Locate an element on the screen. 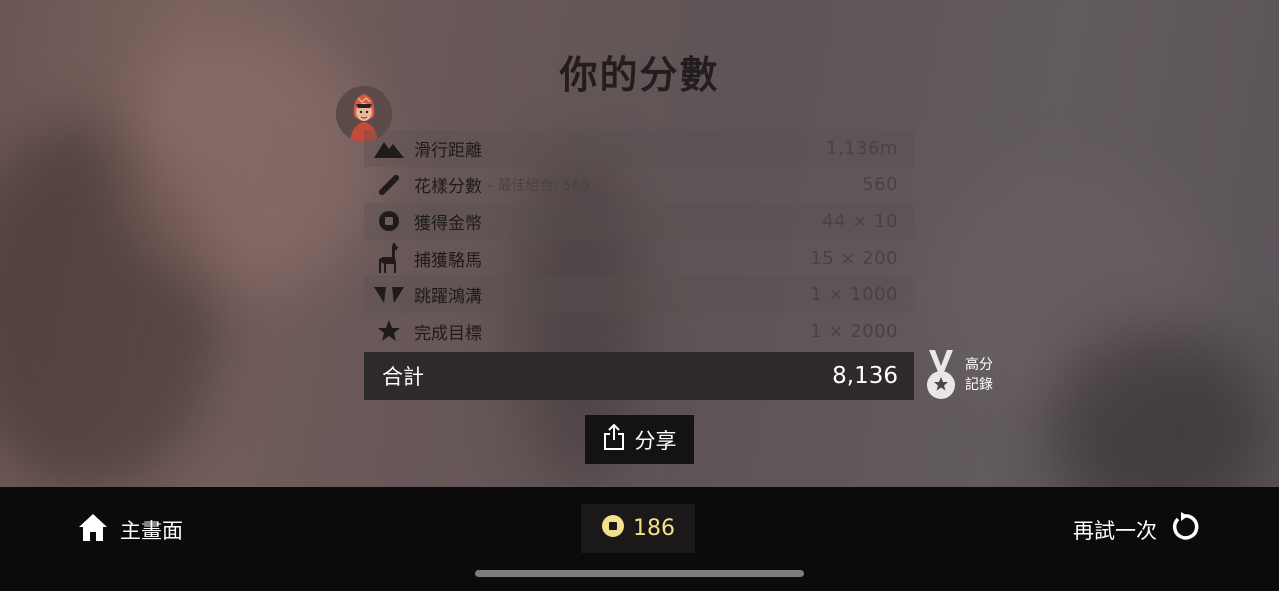  share-icon is located at coordinates (614, 439).